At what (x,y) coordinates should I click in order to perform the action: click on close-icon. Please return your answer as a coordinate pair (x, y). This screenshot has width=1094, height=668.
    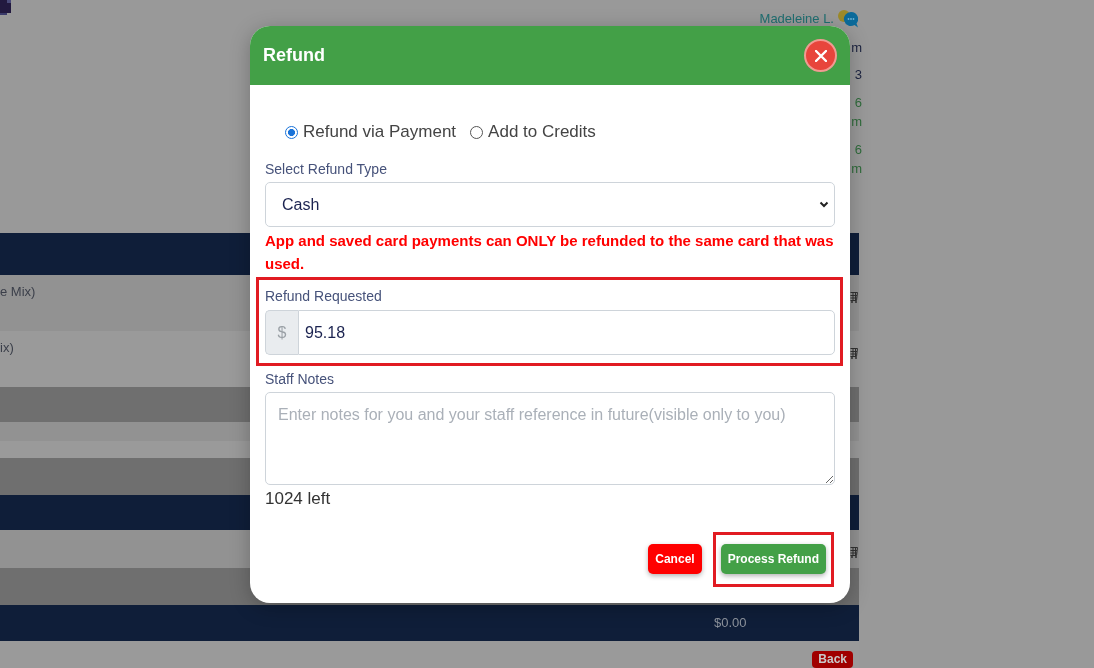
    Looking at the image, I should click on (820, 55).